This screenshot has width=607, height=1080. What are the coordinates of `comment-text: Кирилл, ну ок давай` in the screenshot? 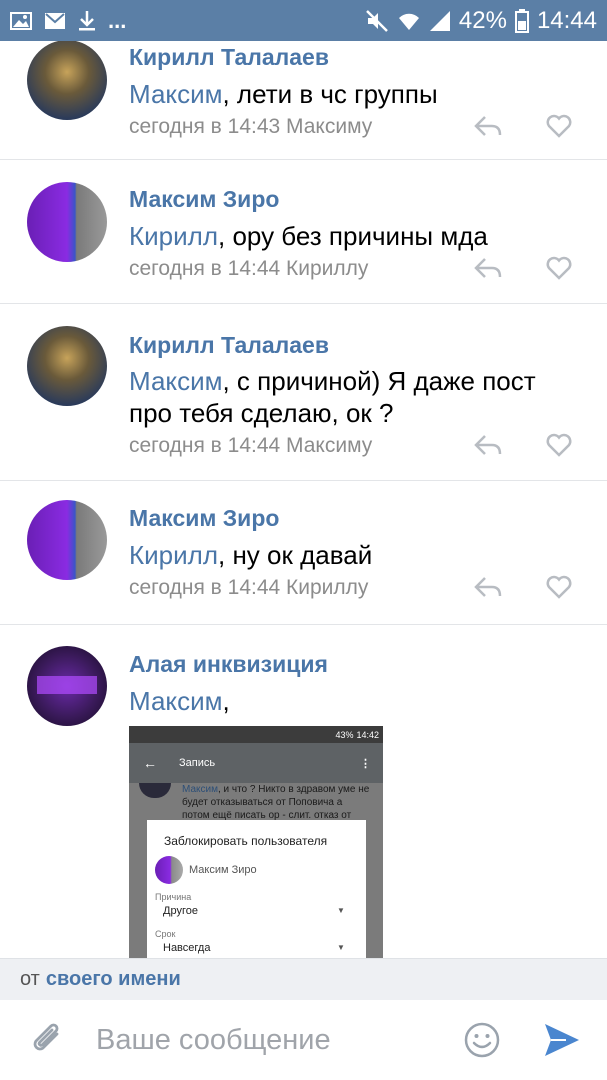 It's located at (349, 555).